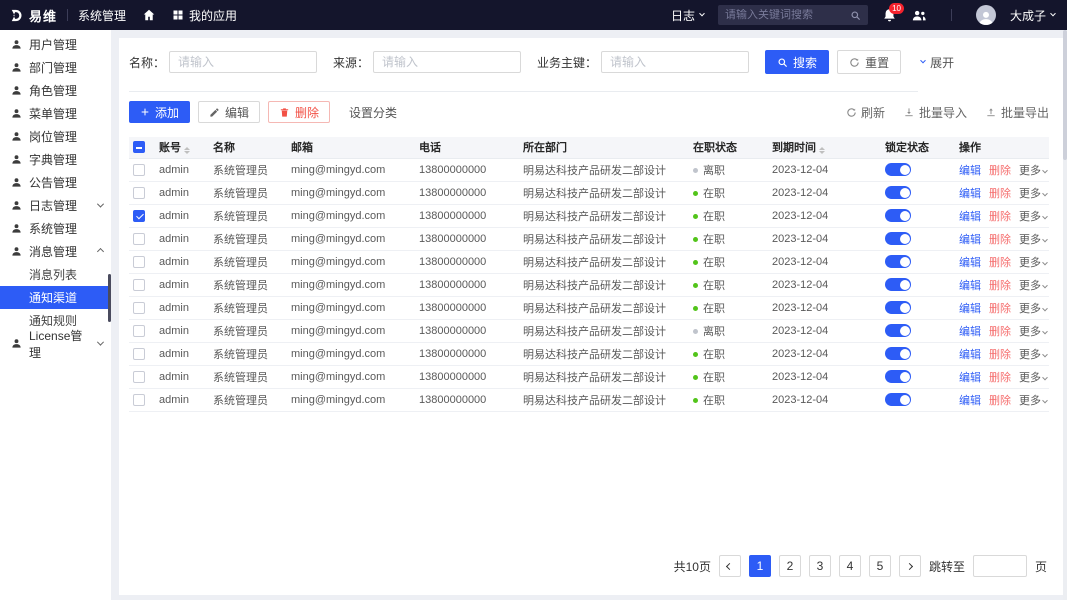 This screenshot has width=1067, height=600. I want to click on edit-button: 编辑, so click(229, 112).